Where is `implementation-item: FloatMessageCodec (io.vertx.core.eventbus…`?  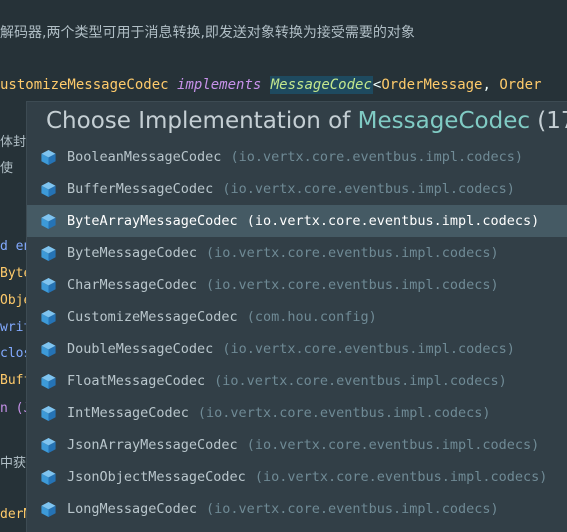
implementation-item: FloatMessageCodec (io.vertx.core.eventbus… is located at coordinates (297, 381).